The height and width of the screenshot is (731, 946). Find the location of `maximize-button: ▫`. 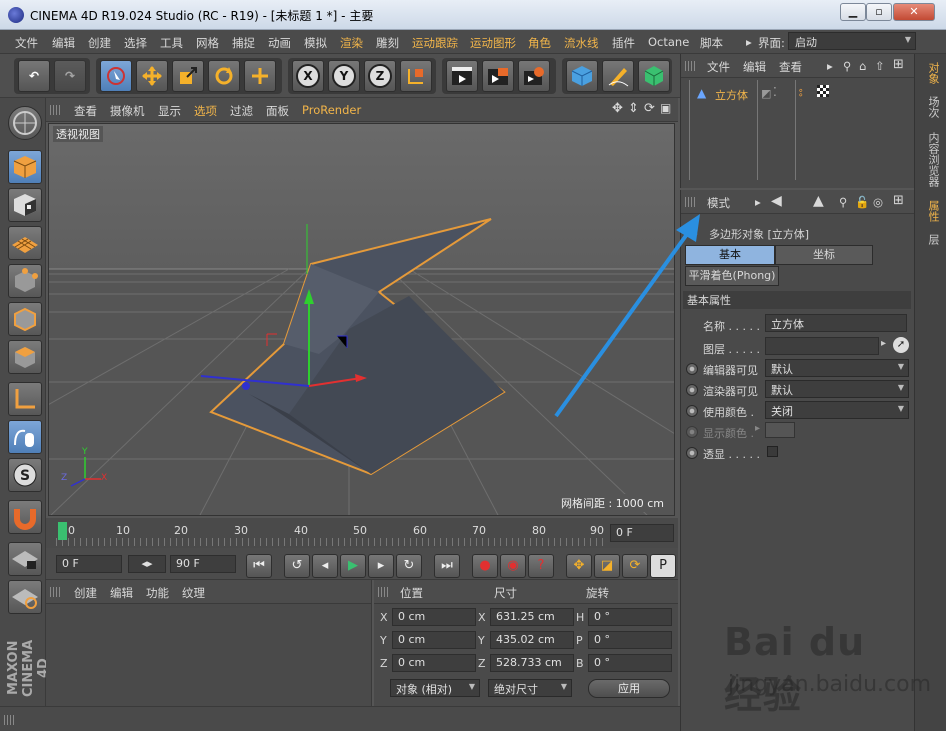

maximize-button: ▫ is located at coordinates (879, 12).